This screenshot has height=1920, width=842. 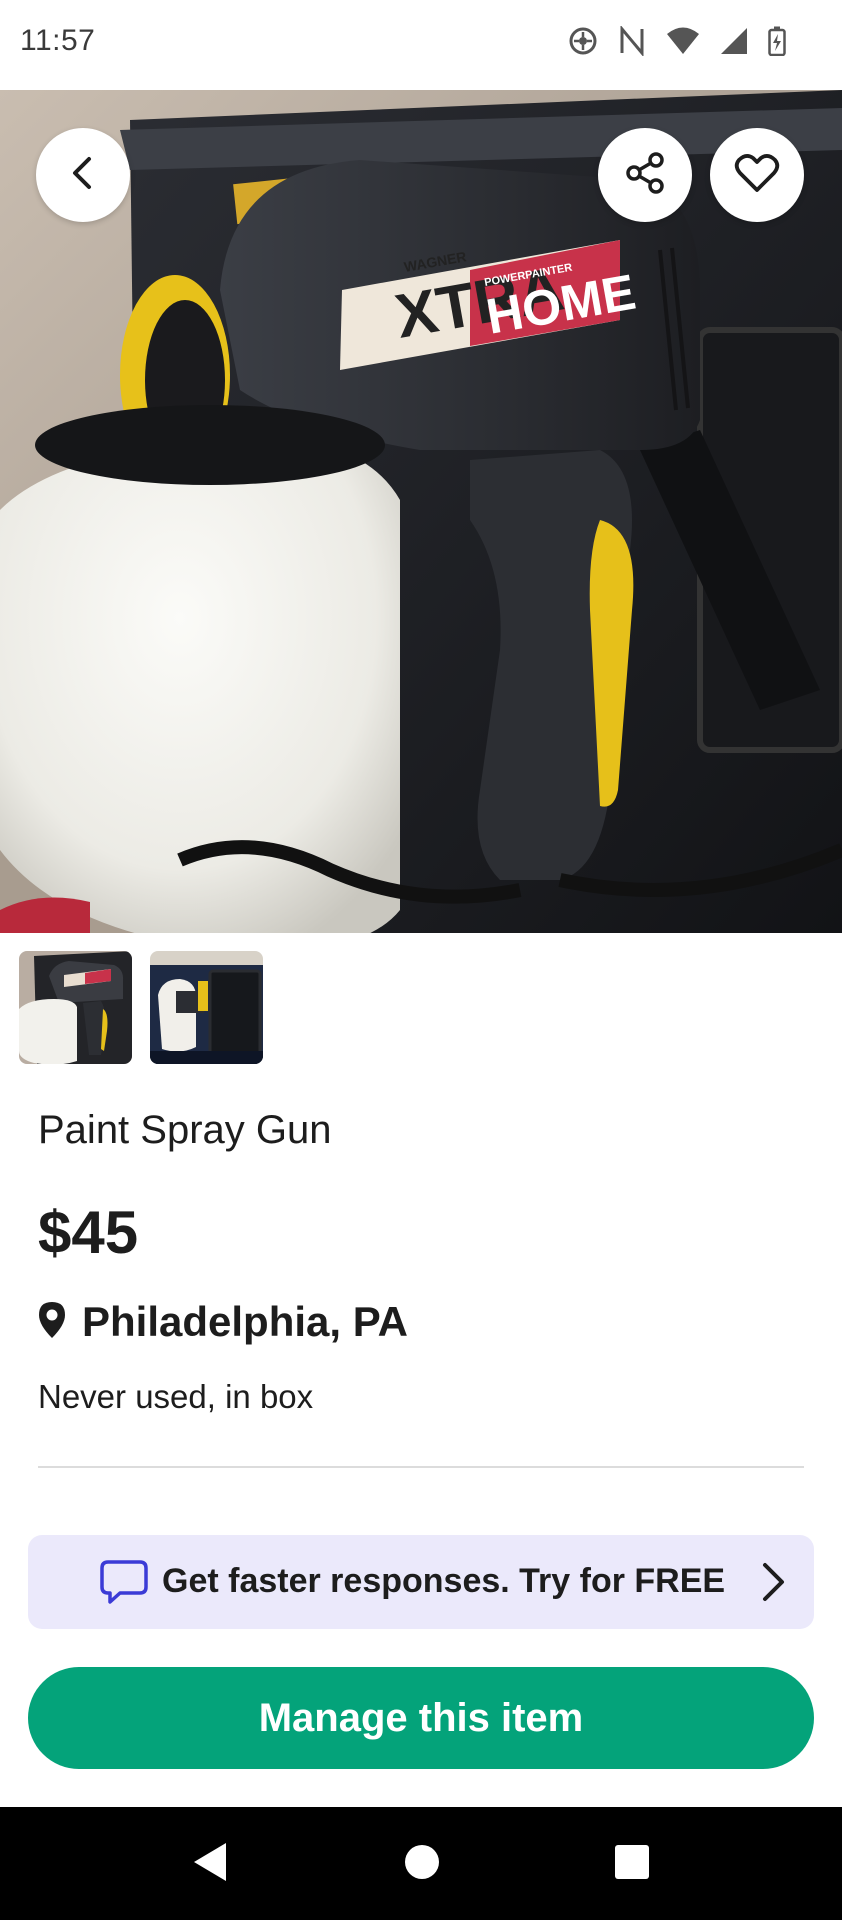 I want to click on share-icon, so click(x=645, y=175).